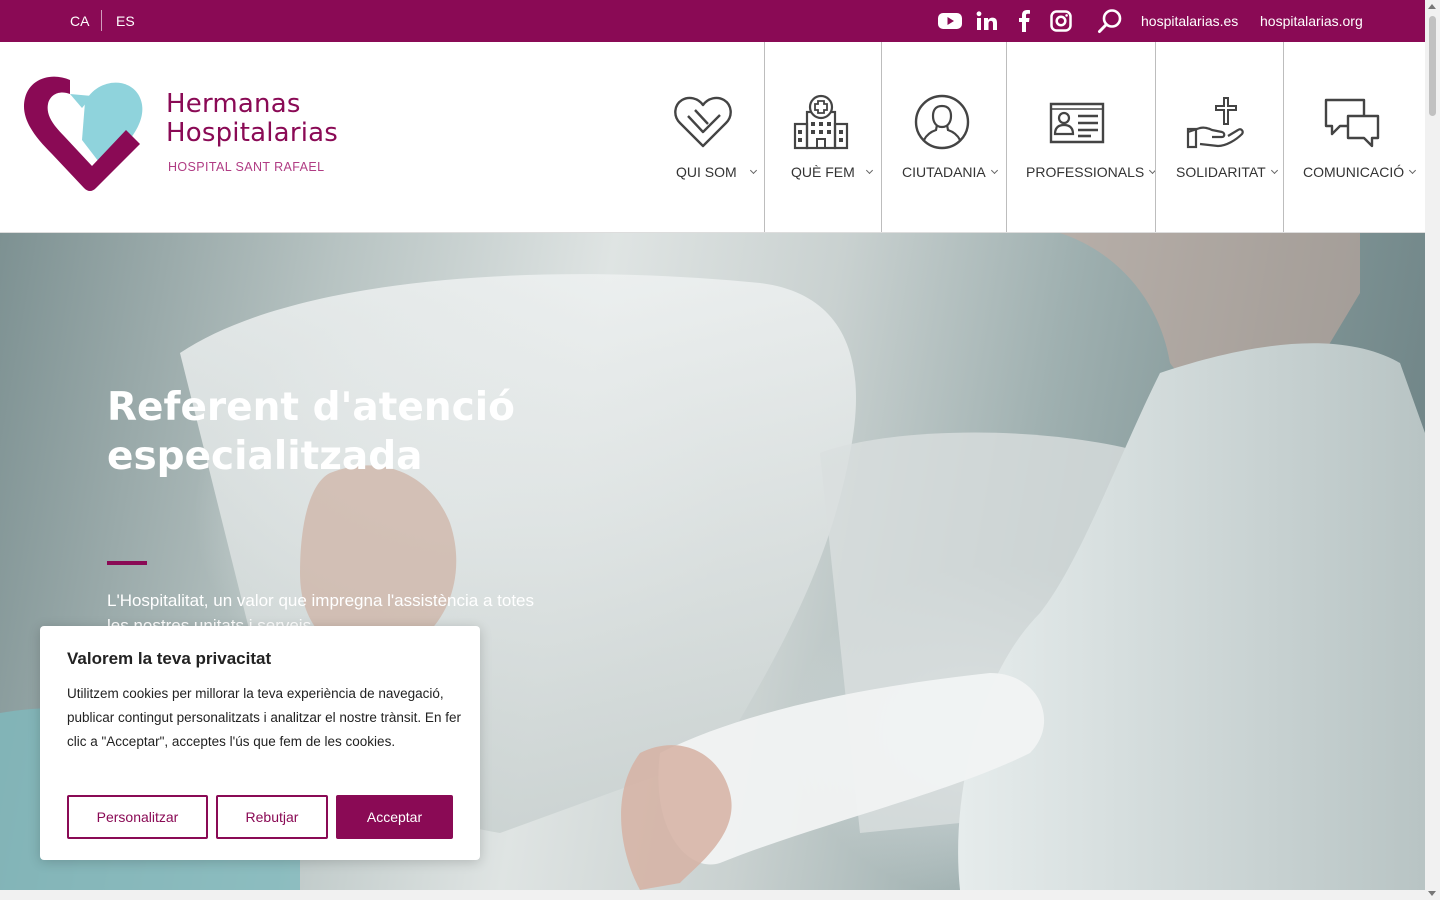 This screenshot has height=900, width=1440. I want to click on scrollbar-thumb, so click(1432, 66).